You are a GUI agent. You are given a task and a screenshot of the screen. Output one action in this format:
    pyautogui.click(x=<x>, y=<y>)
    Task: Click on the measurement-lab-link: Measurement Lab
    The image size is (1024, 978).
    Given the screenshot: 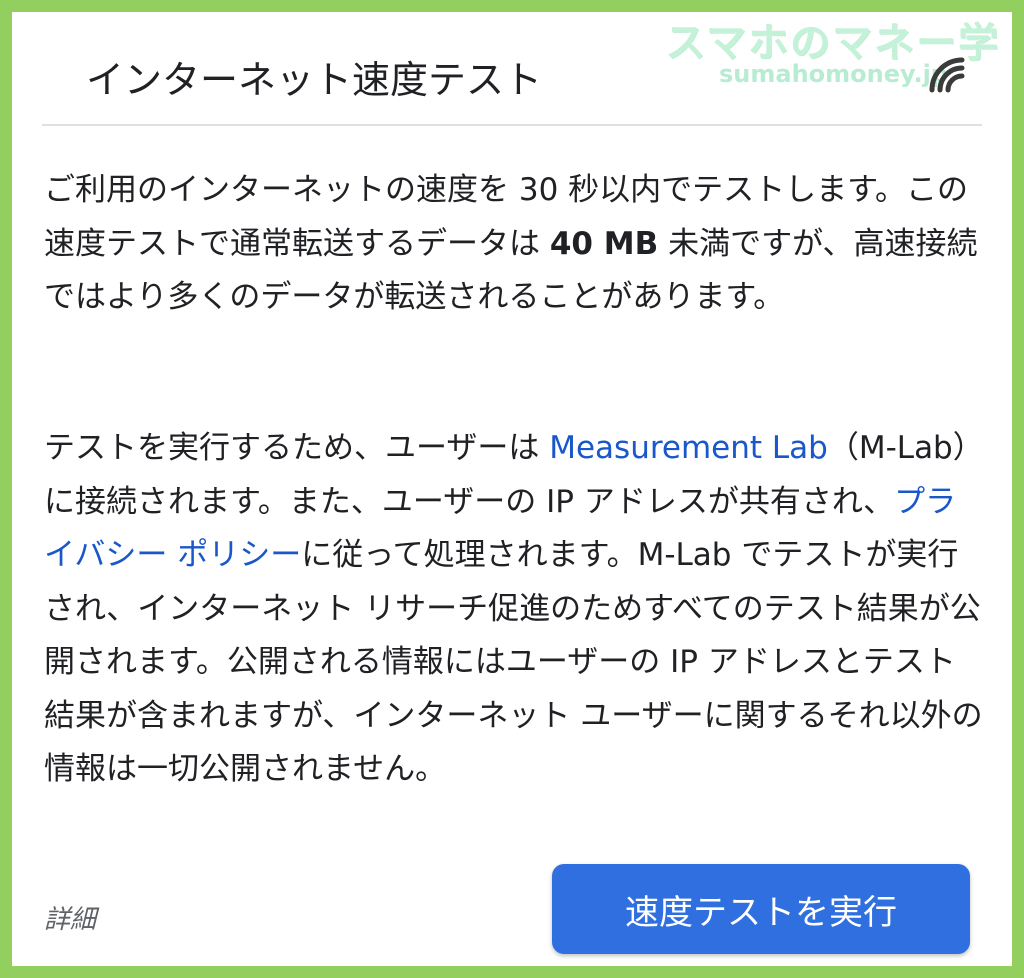 What is the action you would take?
    pyautogui.click(x=688, y=448)
    